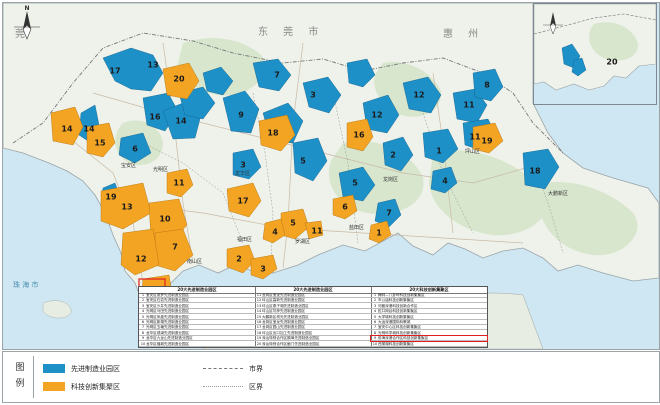  What do you see at coordinates (25, 284) in the screenshot?
I see `sea-label: 珠 海 市` at bounding box center [25, 284].